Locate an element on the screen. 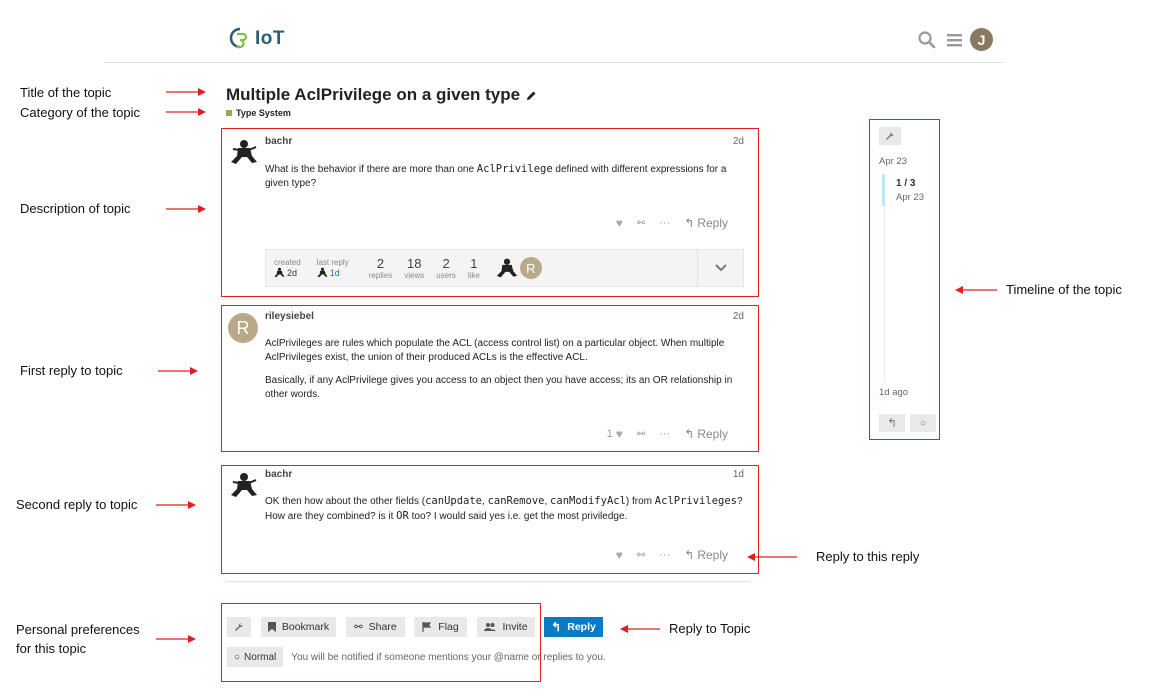 This screenshot has width=1153, height=694. arrow-left-icon is located at coordinates (640, 629).